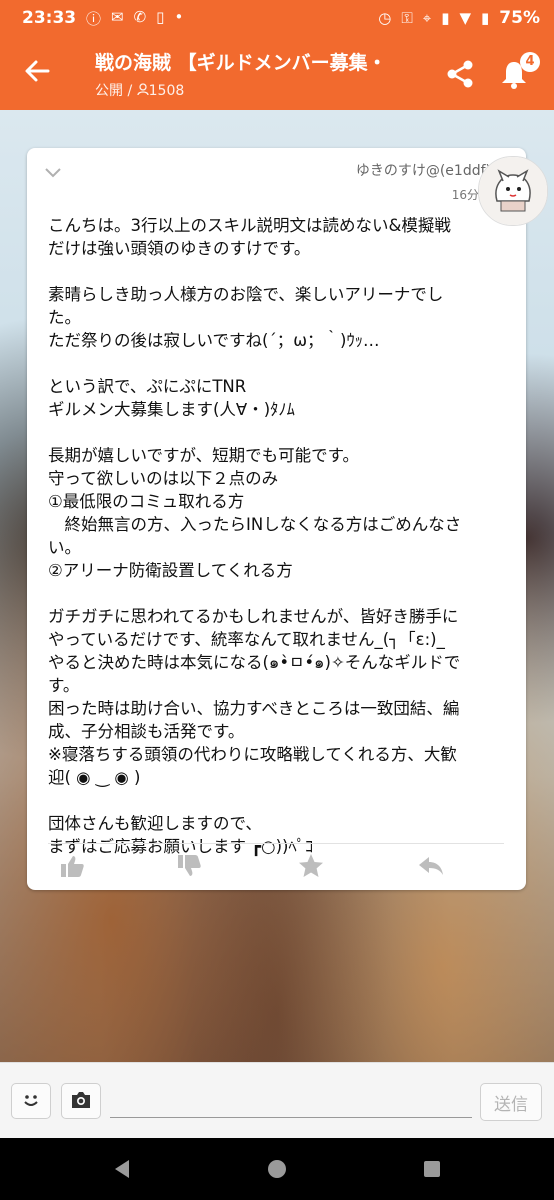 This screenshot has height=1200, width=554. I want to click on reply-icon, so click(431, 866).